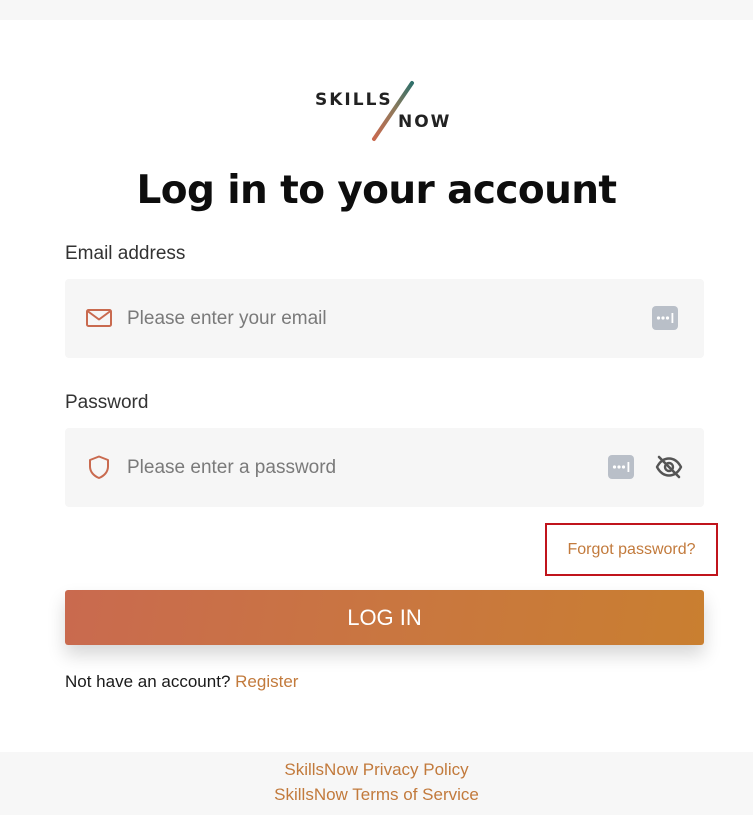 The height and width of the screenshot is (815, 753). Describe the element at coordinates (377, 190) in the screenshot. I see `page-title: Log in to your account` at that location.